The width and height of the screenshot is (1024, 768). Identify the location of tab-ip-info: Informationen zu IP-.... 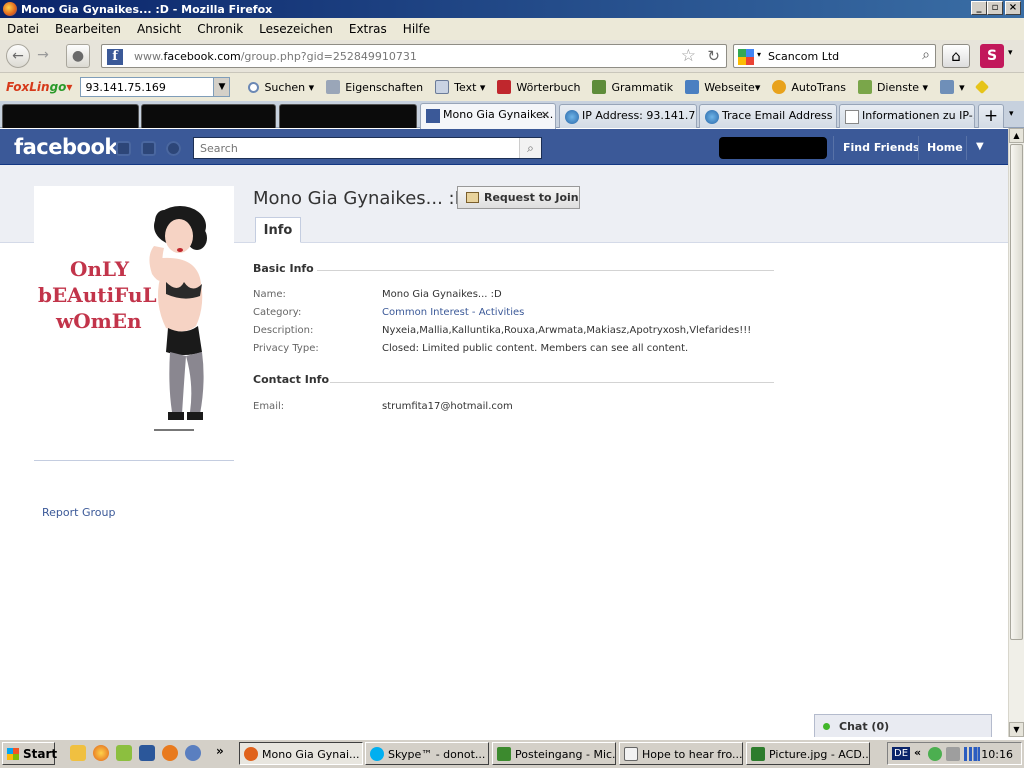
(907, 116).